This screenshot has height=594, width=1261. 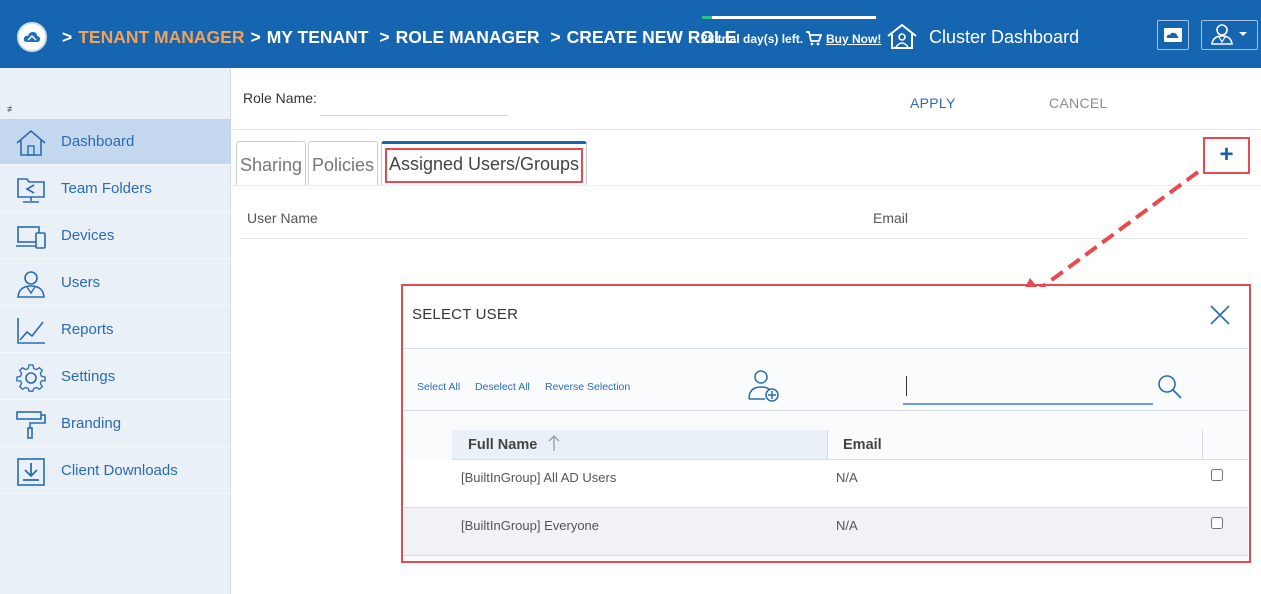 What do you see at coordinates (902, 36) in the screenshot?
I see `cluster-dashboard-icon` at bounding box center [902, 36].